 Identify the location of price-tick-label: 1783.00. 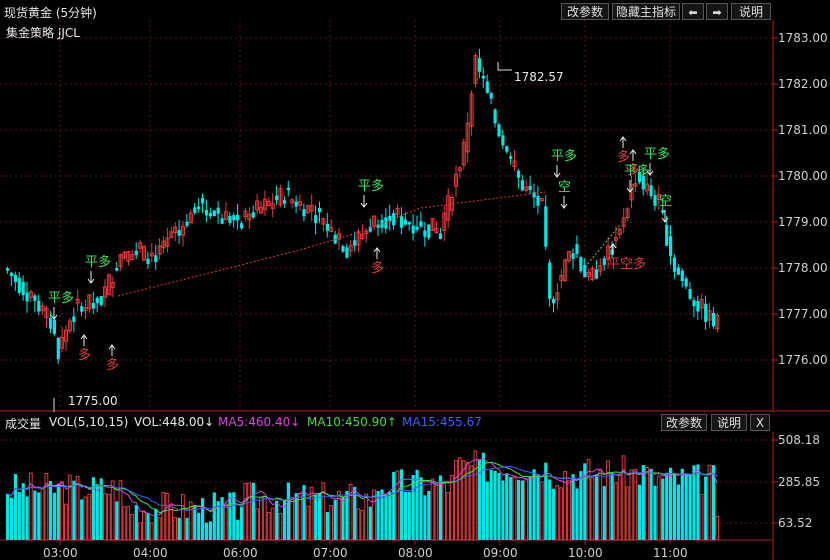
(803, 38).